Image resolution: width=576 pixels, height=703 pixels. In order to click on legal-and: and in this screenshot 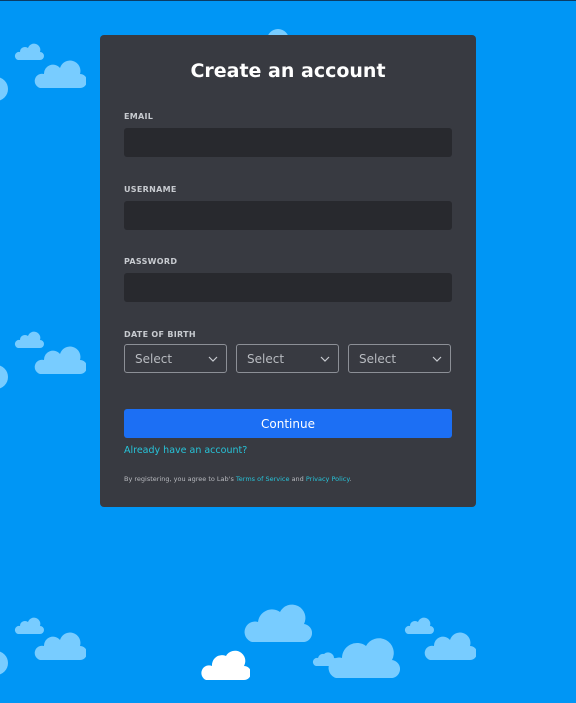, I will do `click(297, 479)`.